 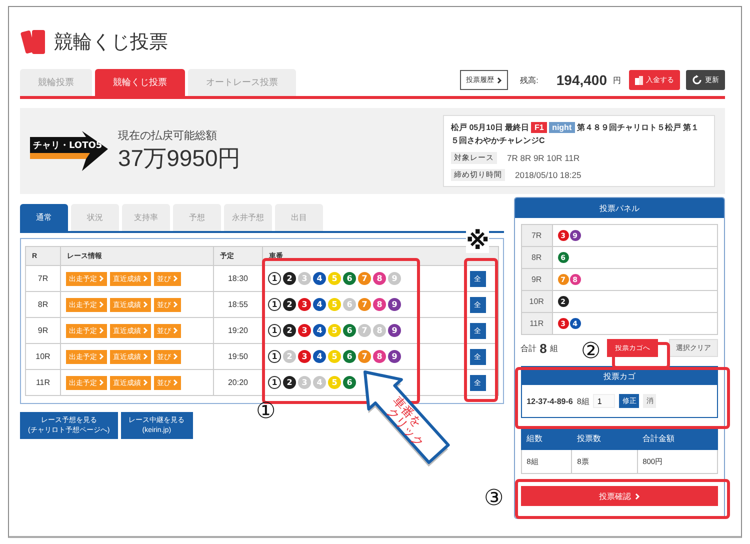 What do you see at coordinates (591, 352) in the screenshot?
I see `annotation-marker: ②` at bounding box center [591, 352].